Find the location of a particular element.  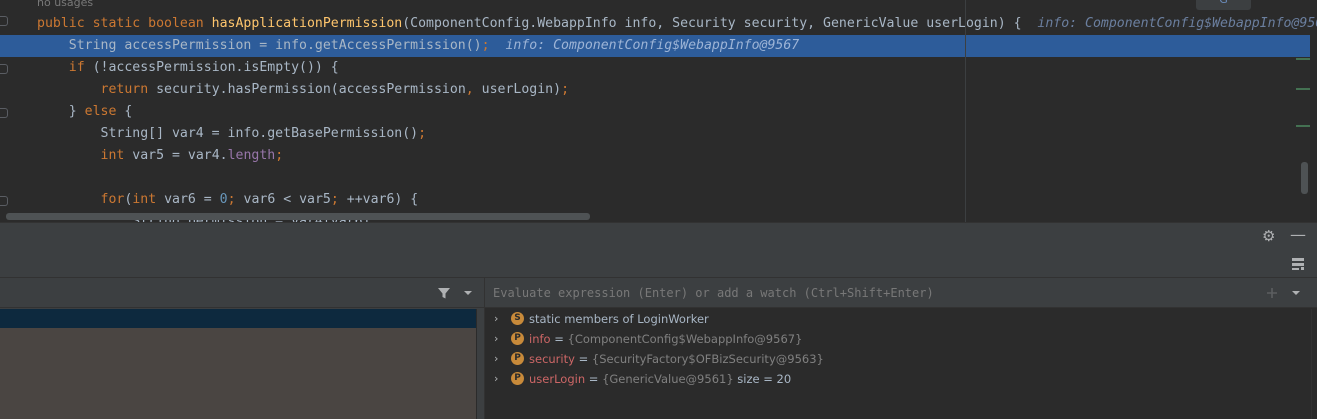

code-token: else is located at coordinates (100, 111).